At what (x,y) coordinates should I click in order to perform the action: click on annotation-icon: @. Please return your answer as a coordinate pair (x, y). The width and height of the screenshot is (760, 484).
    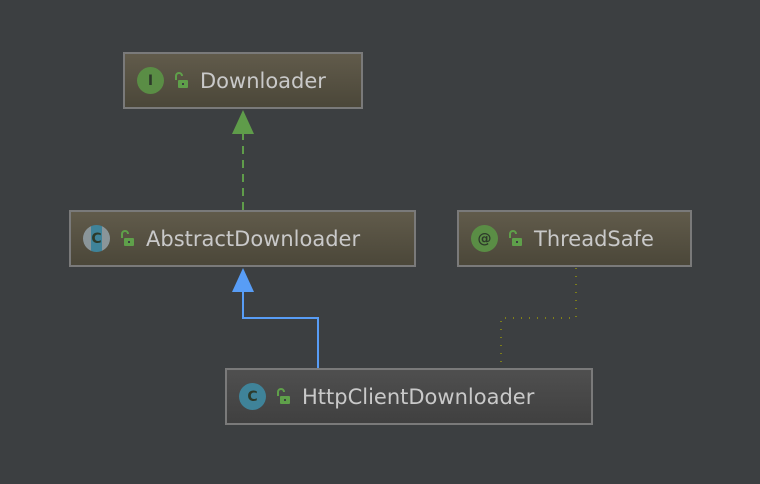
    Looking at the image, I should click on (484, 238).